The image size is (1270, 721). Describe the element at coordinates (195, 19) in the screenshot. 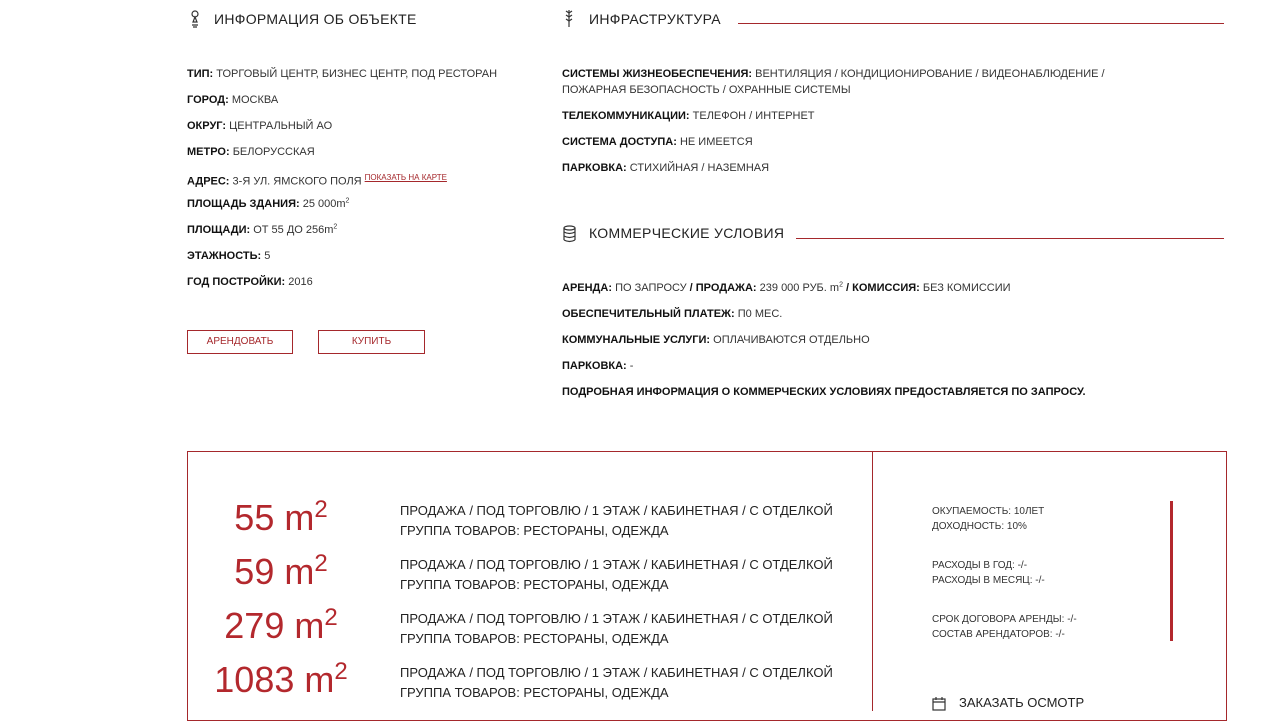

I see `pin-icon` at that location.